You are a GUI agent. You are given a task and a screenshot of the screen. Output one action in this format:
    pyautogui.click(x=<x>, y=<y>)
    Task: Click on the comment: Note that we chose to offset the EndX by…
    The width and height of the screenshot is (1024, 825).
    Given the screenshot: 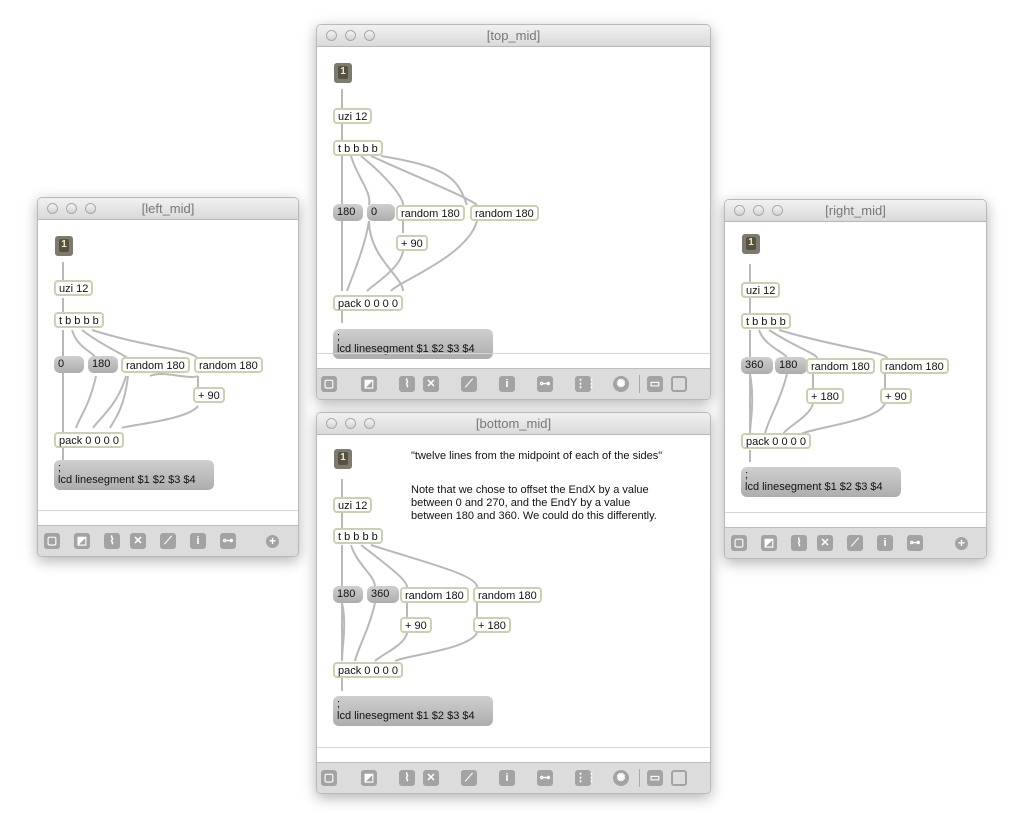 What is the action you would take?
    pyautogui.click(x=534, y=503)
    